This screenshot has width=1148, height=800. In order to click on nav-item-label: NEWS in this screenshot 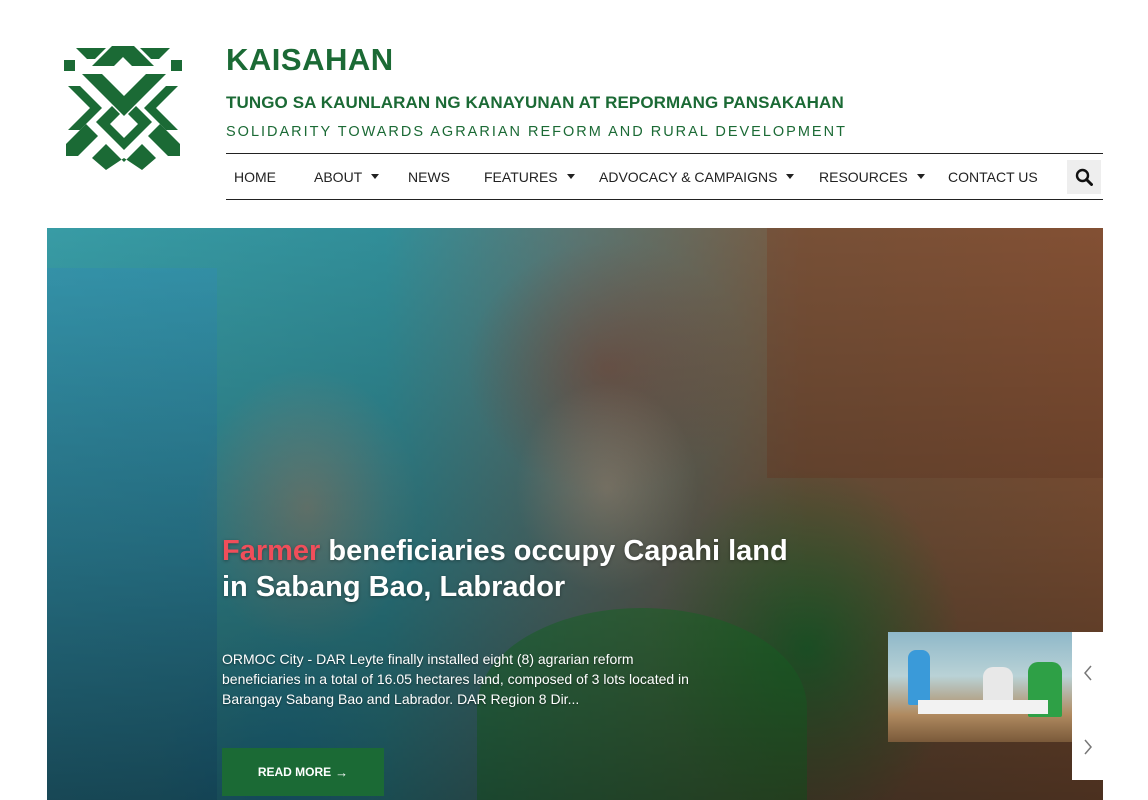, I will do `click(429, 176)`.